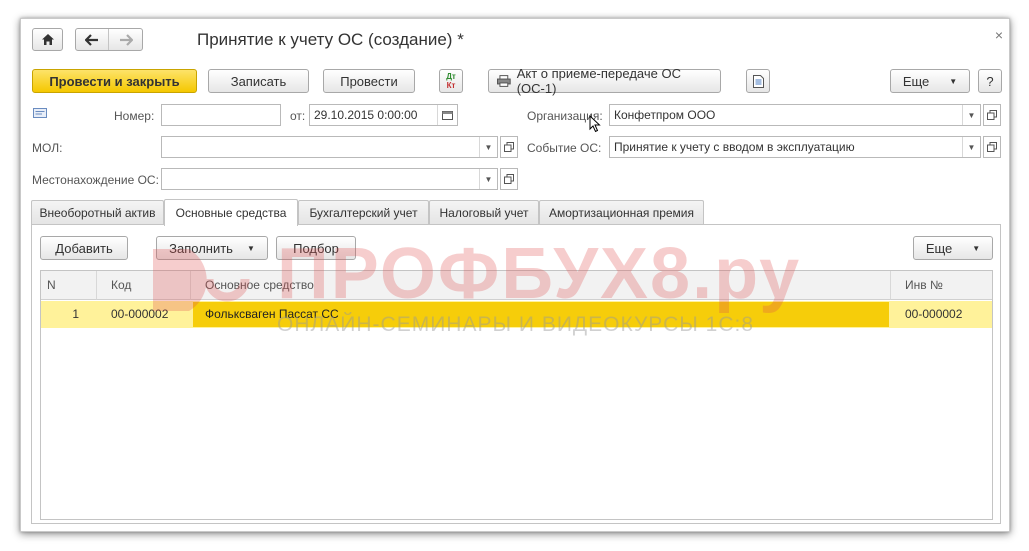 Image resolution: width=1029 pixels, height=551 pixels. Describe the element at coordinates (95, 180) in the screenshot. I see `location-label: Местонахождение ОС:` at that location.